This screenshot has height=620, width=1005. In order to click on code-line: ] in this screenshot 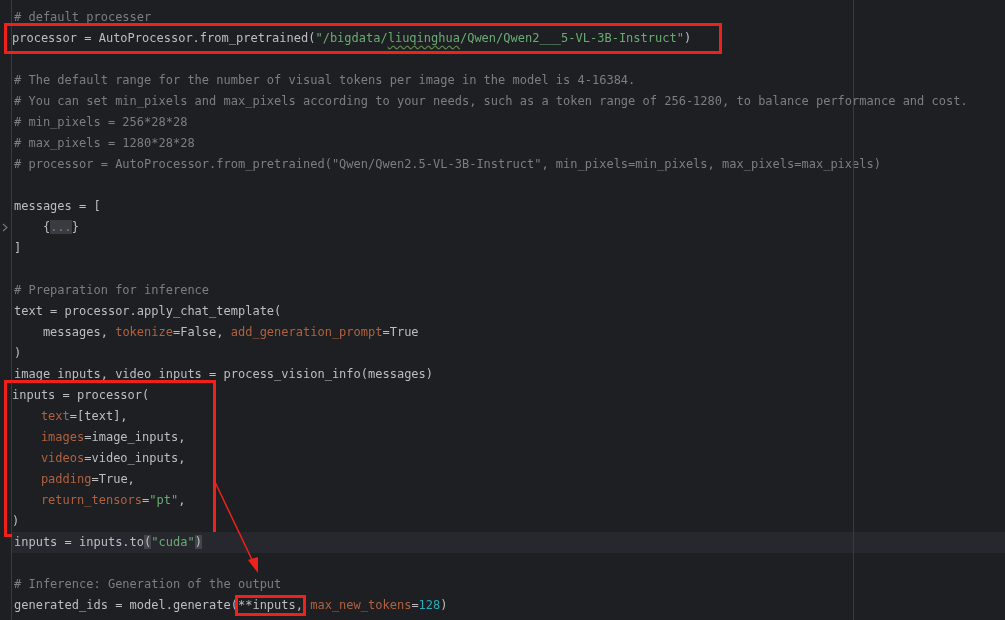, I will do `click(17, 248)`.